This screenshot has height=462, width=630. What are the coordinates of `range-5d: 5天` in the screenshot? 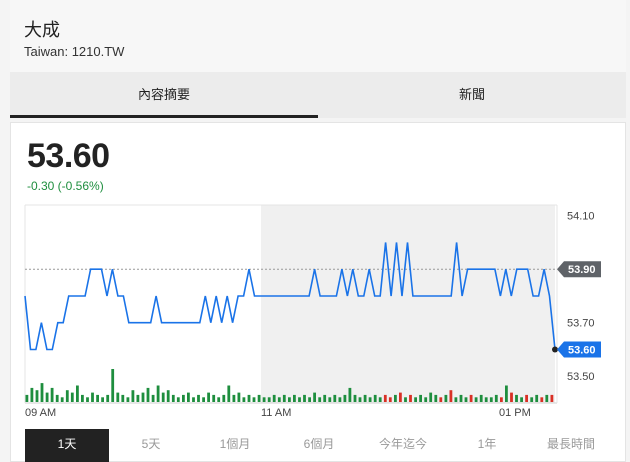 It's located at (151, 445).